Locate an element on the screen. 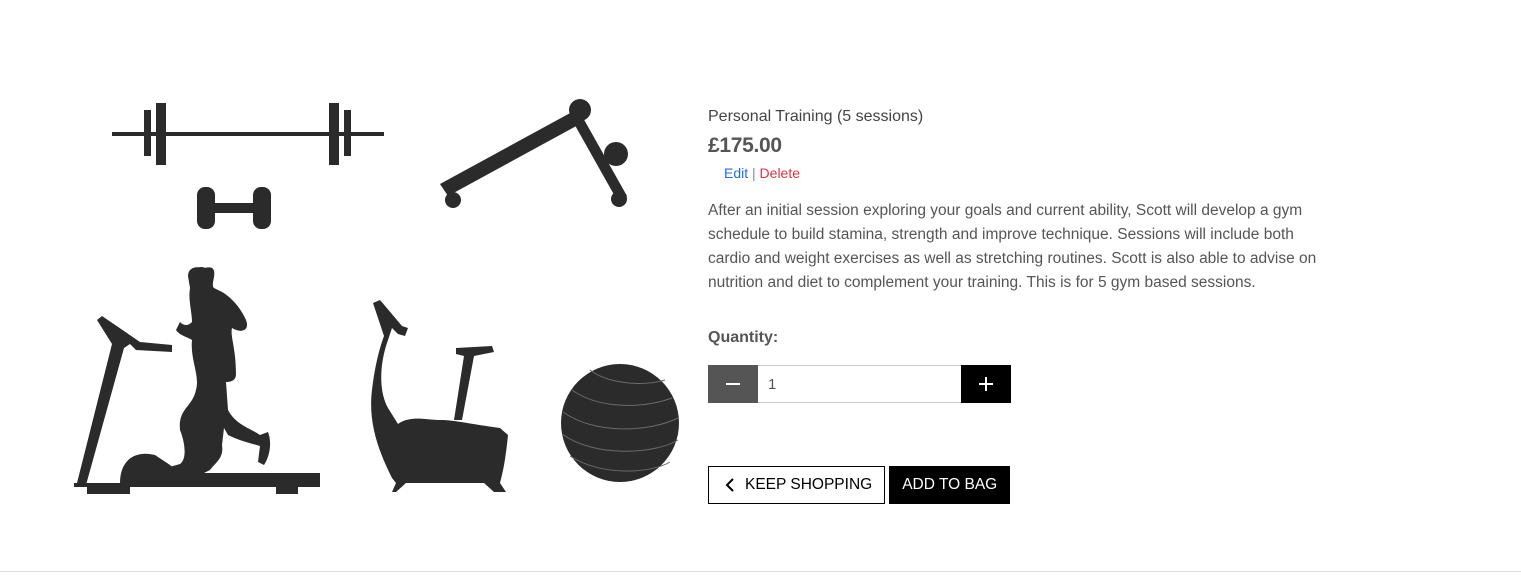  add-to-bag-button: ADD TO BAG is located at coordinates (950, 485).